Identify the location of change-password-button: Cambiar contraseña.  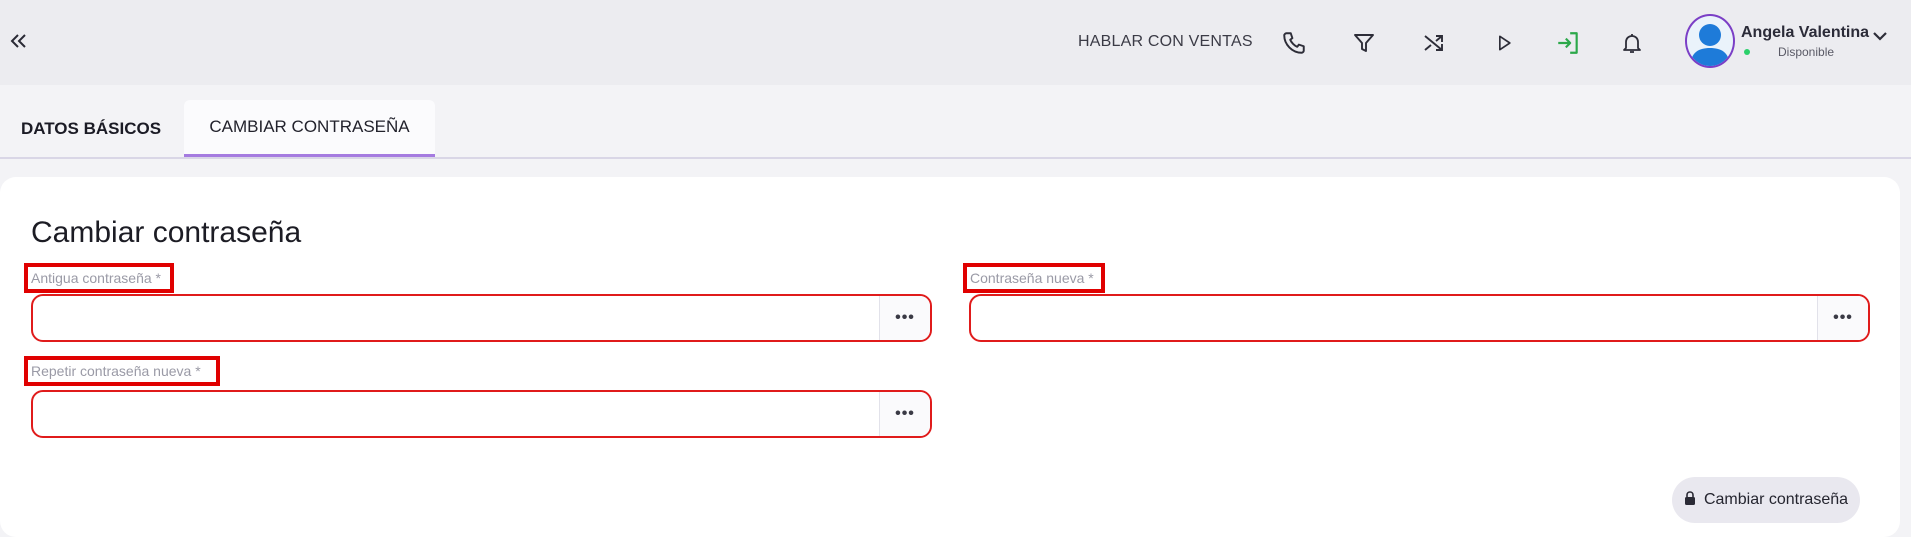
(1766, 500).